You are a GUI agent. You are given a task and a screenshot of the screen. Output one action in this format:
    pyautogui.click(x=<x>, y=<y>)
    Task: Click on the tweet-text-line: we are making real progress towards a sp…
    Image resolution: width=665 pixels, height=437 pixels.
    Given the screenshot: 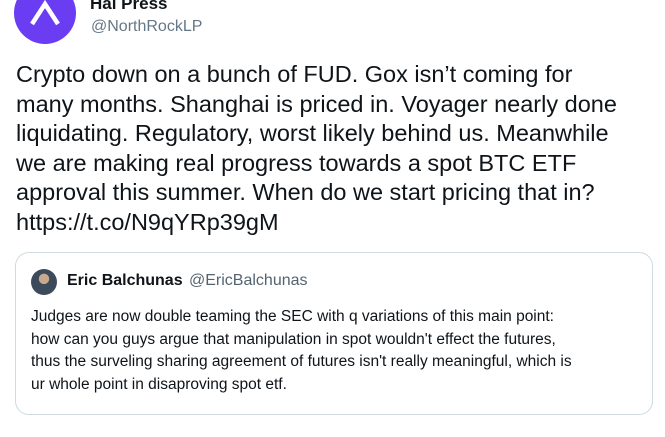 What is the action you would take?
    pyautogui.click(x=296, y=162)
    